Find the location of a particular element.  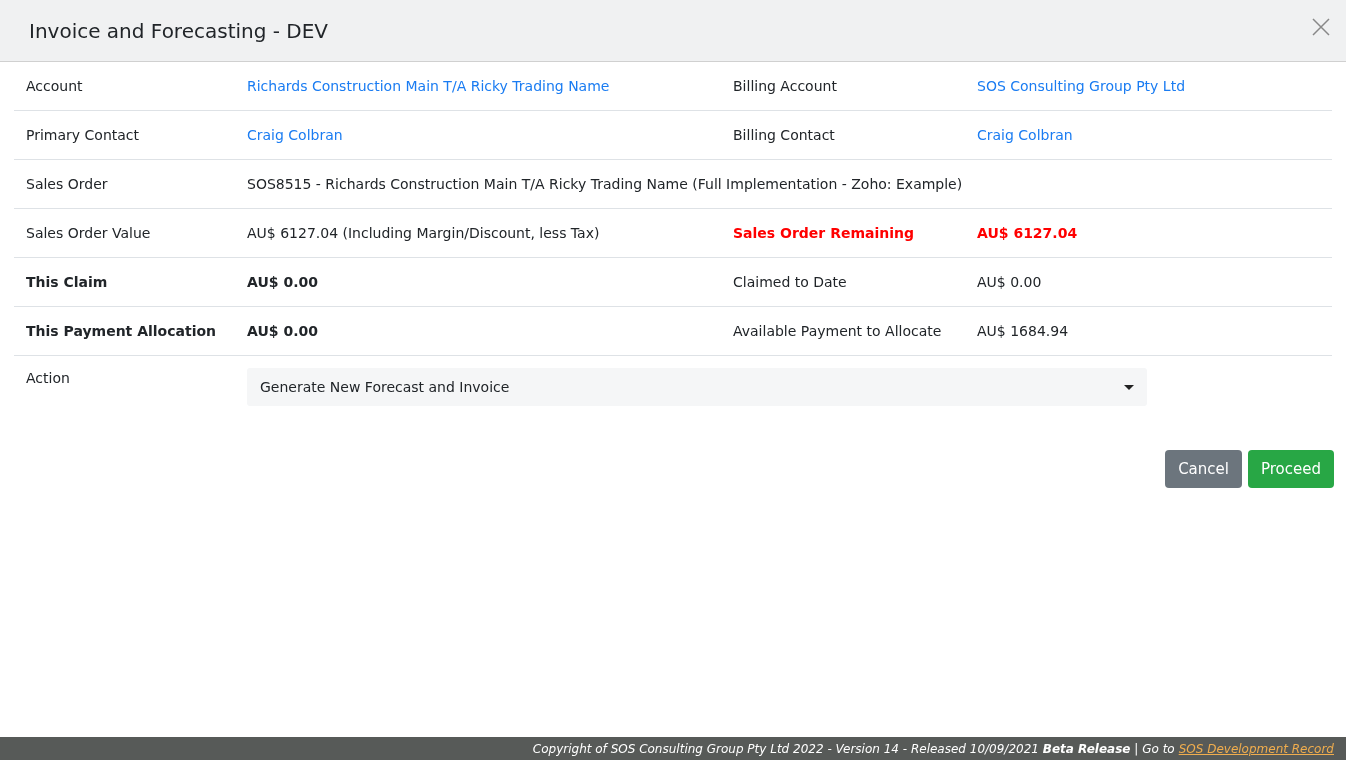

field-value: AU$ 6127.04 (Including Margin/Discount, less Tax) is located at coordinates (423, 232).